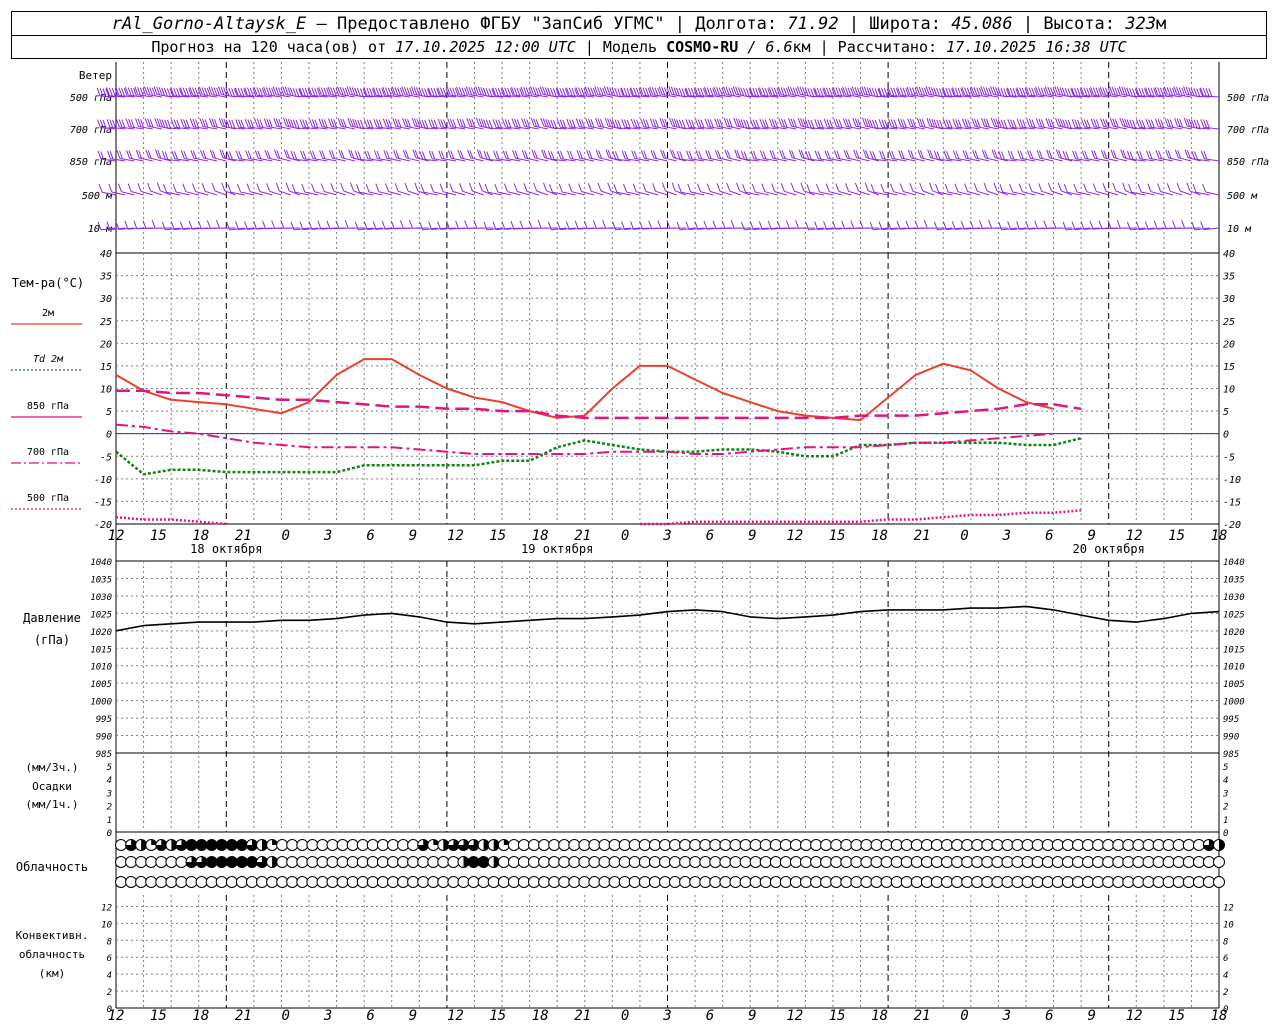  I want to click on conv-title-2: облачность, so click(52, 954).